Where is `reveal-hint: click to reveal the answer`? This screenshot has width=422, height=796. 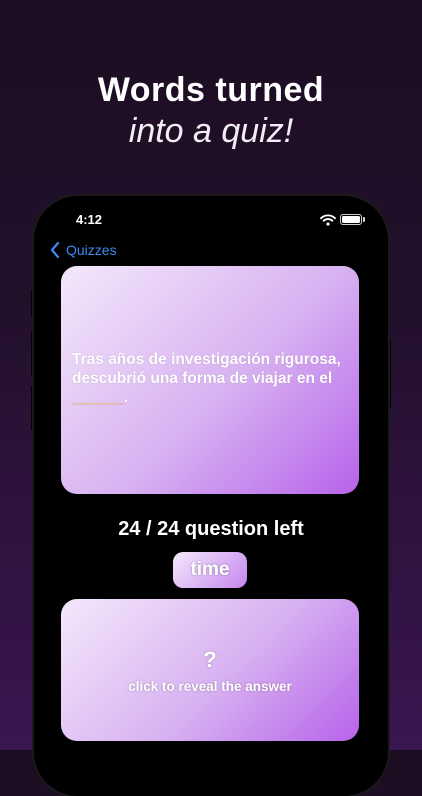
reveal-hint: click to reveal the answer is located at coordinates (210, 686).